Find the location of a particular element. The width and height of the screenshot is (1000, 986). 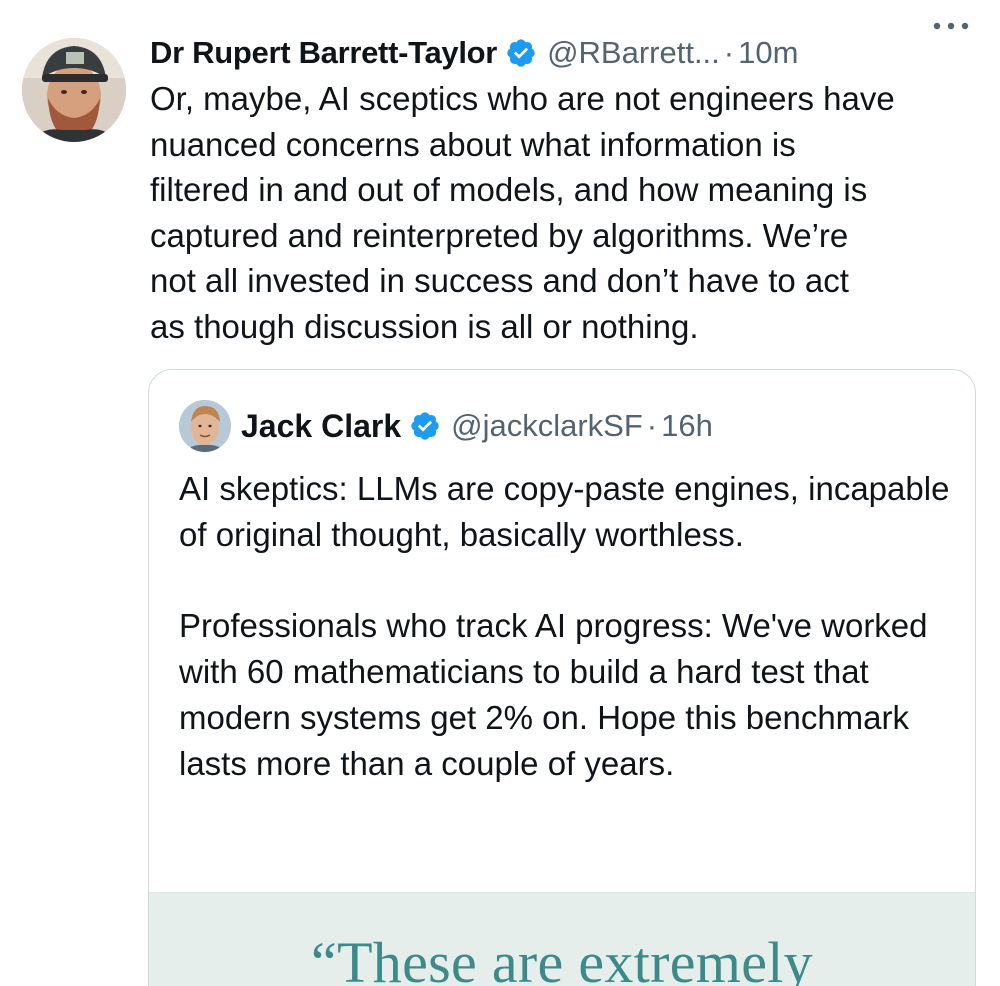

quoted-author-avatar is located at coordinates (205, 426).